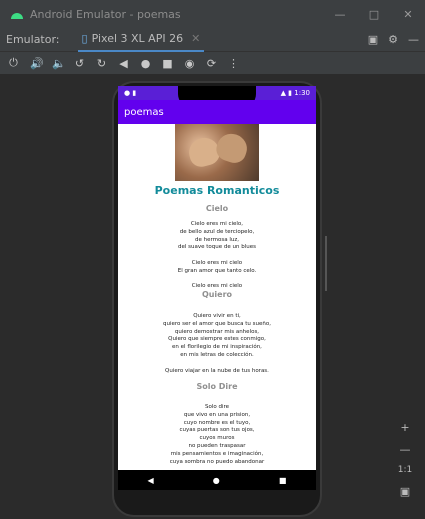 This screenshot has width=425, height=519. What do you see at coordinates (408, 14) in the screenshot?
I see `close-button: ✕` at bounding box center [408, 14].